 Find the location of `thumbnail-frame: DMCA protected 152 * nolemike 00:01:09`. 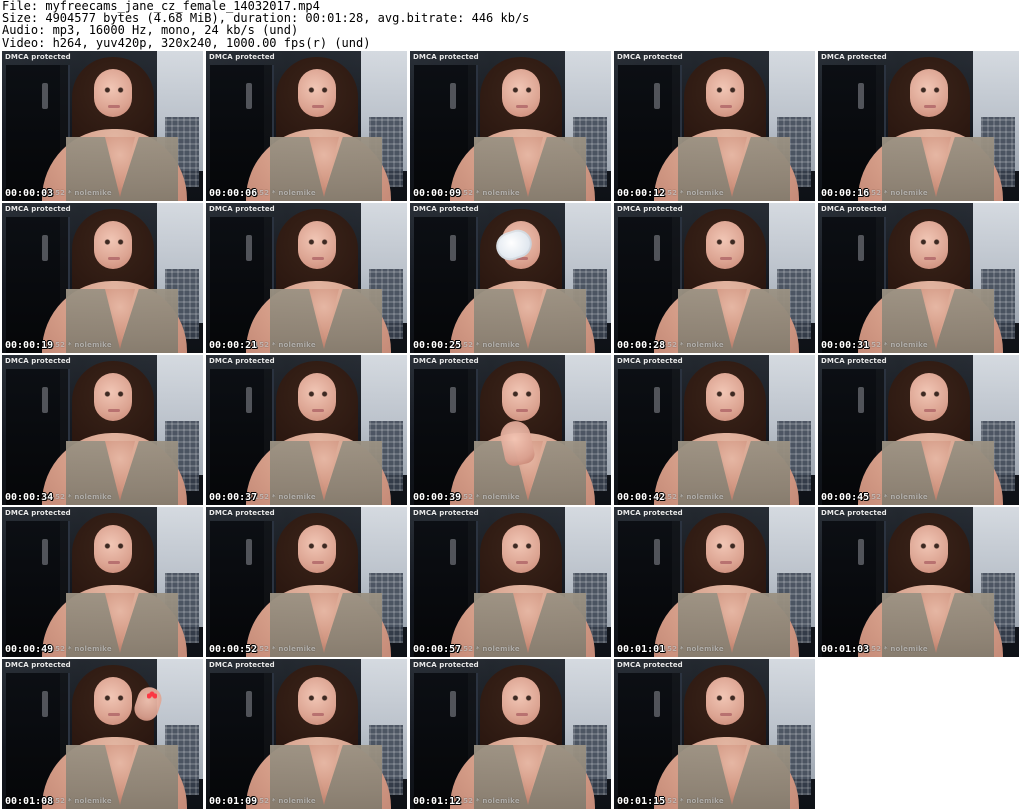

thumbnail-frame: DMCA protected 152 * nolemike 00:01:09 is located at coordinates (306, 734).